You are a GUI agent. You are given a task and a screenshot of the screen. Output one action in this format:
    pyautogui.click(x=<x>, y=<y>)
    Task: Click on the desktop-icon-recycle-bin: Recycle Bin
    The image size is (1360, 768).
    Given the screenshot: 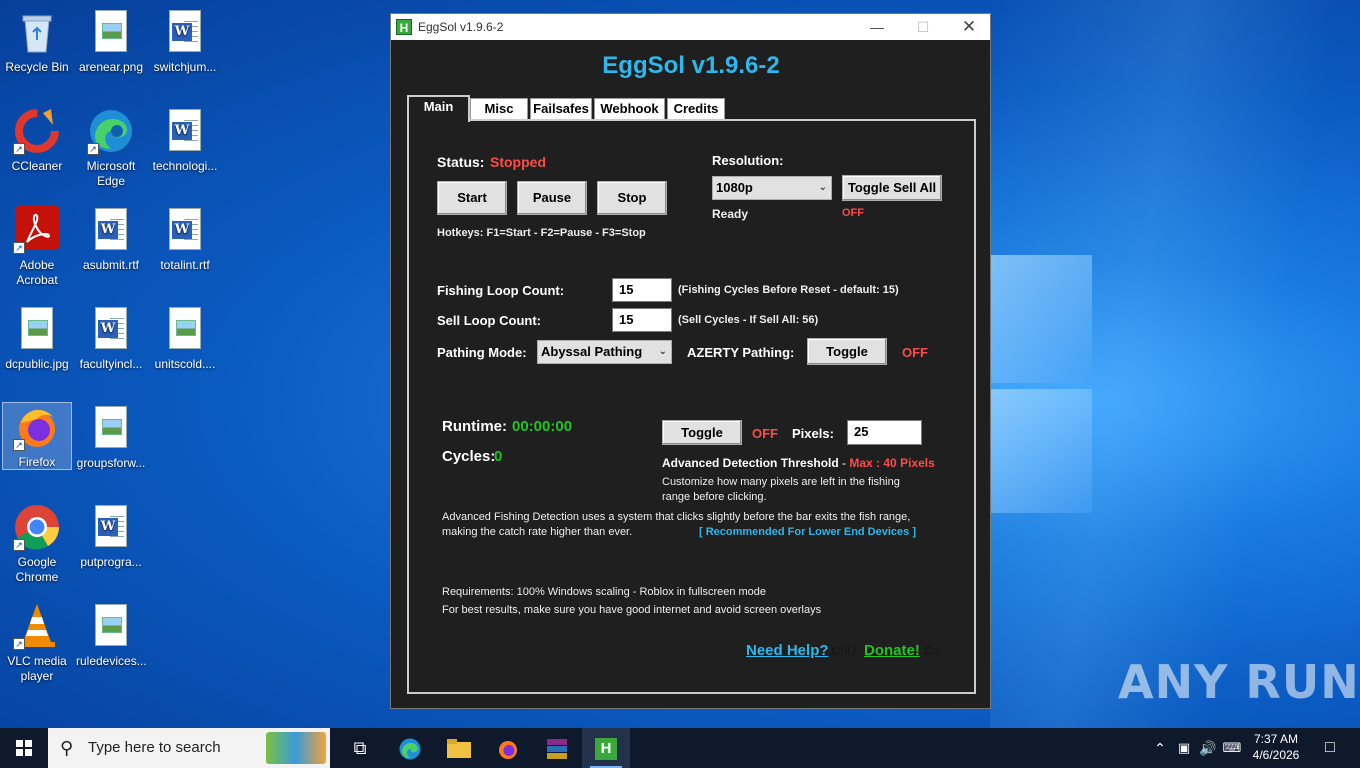 What is the action you would take?
    pyautogui.click(x=37, y=41)
    